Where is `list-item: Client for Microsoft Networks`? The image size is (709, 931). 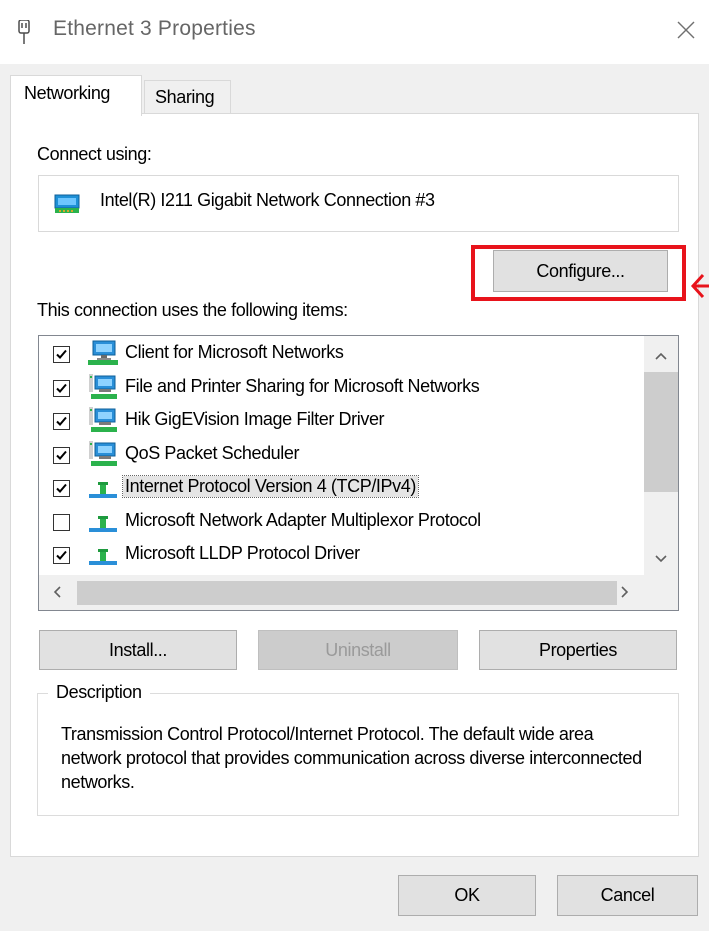 list-item: Client for Microsoft Networks is located at coordinates (339, 354).